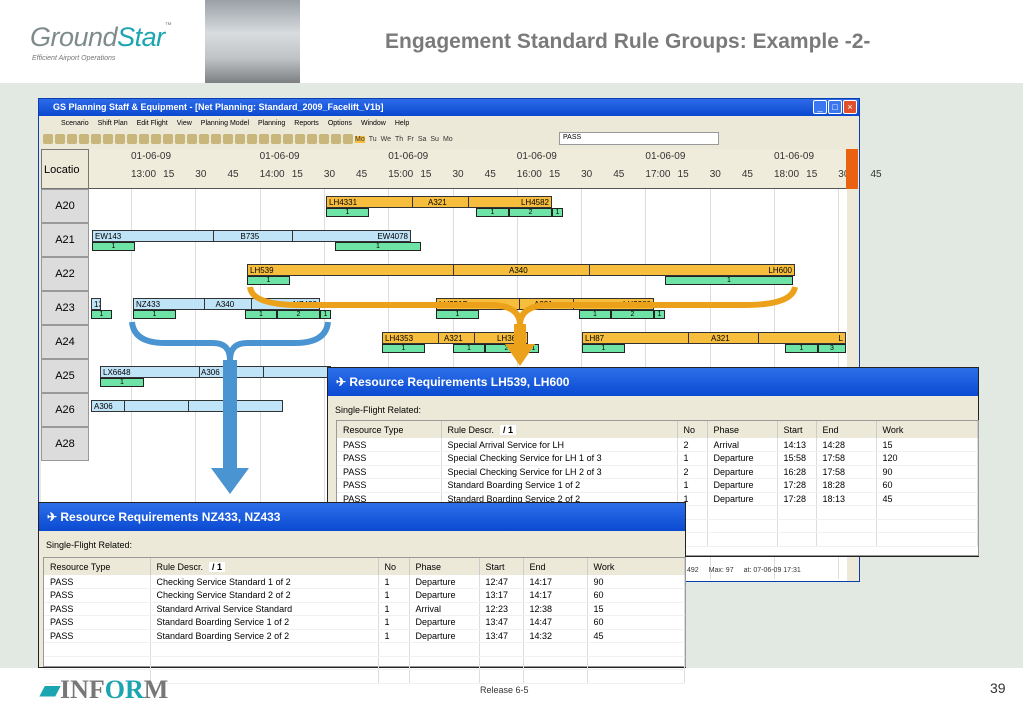 This screenshot has width=1023, height=708. I want to click on table-cell: 2, so click(692, 445).